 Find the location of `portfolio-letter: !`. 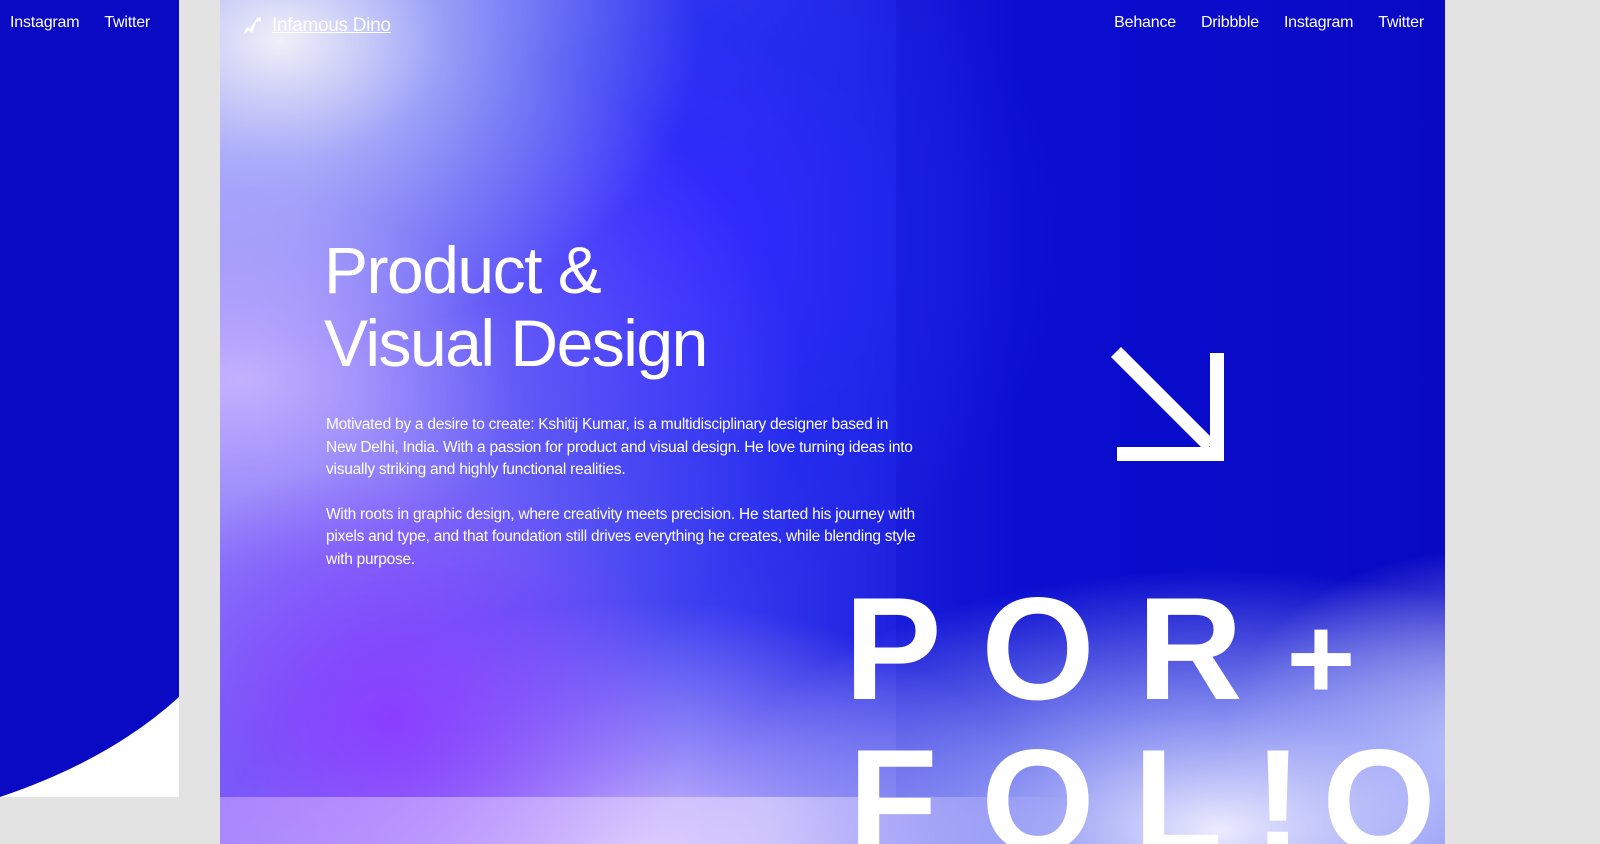

portfolio-letter: ! is located at coordinates (1278, 781).